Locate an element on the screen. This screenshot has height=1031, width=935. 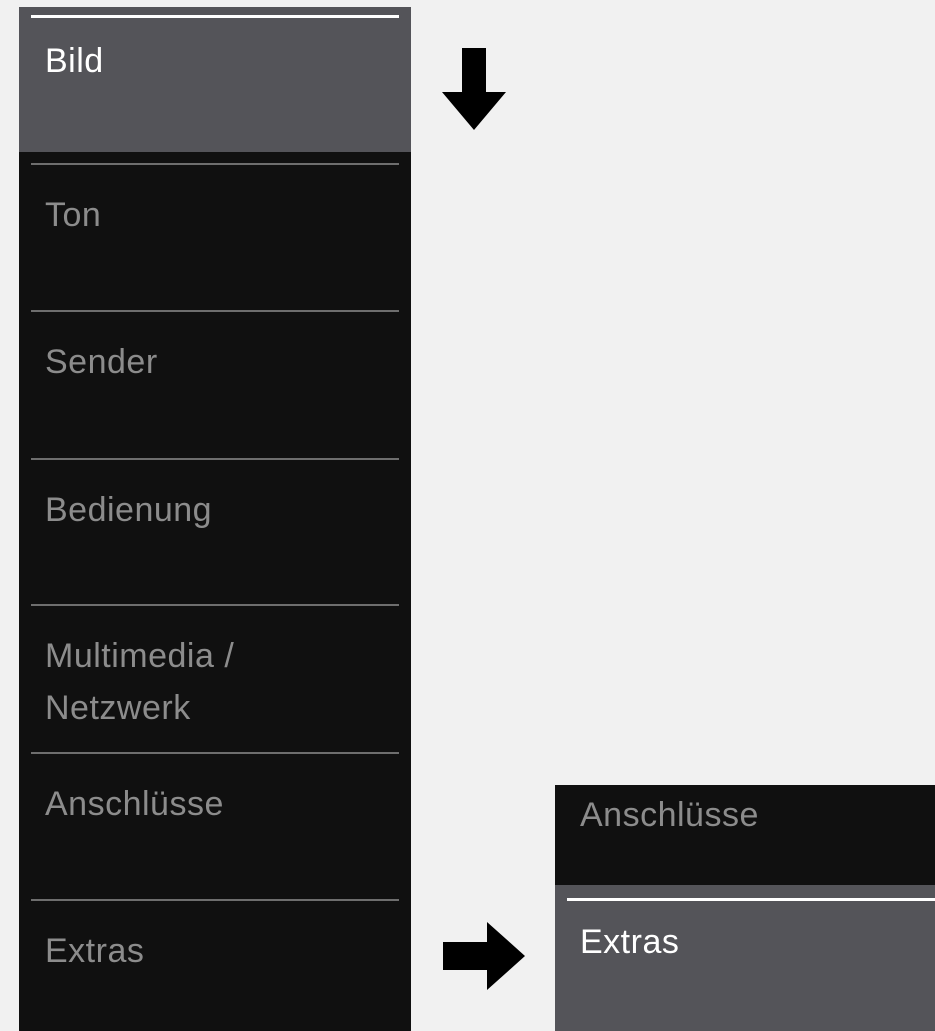
menu-item-anschluesse: Anschlüsse is located at coordinates (215, 825).